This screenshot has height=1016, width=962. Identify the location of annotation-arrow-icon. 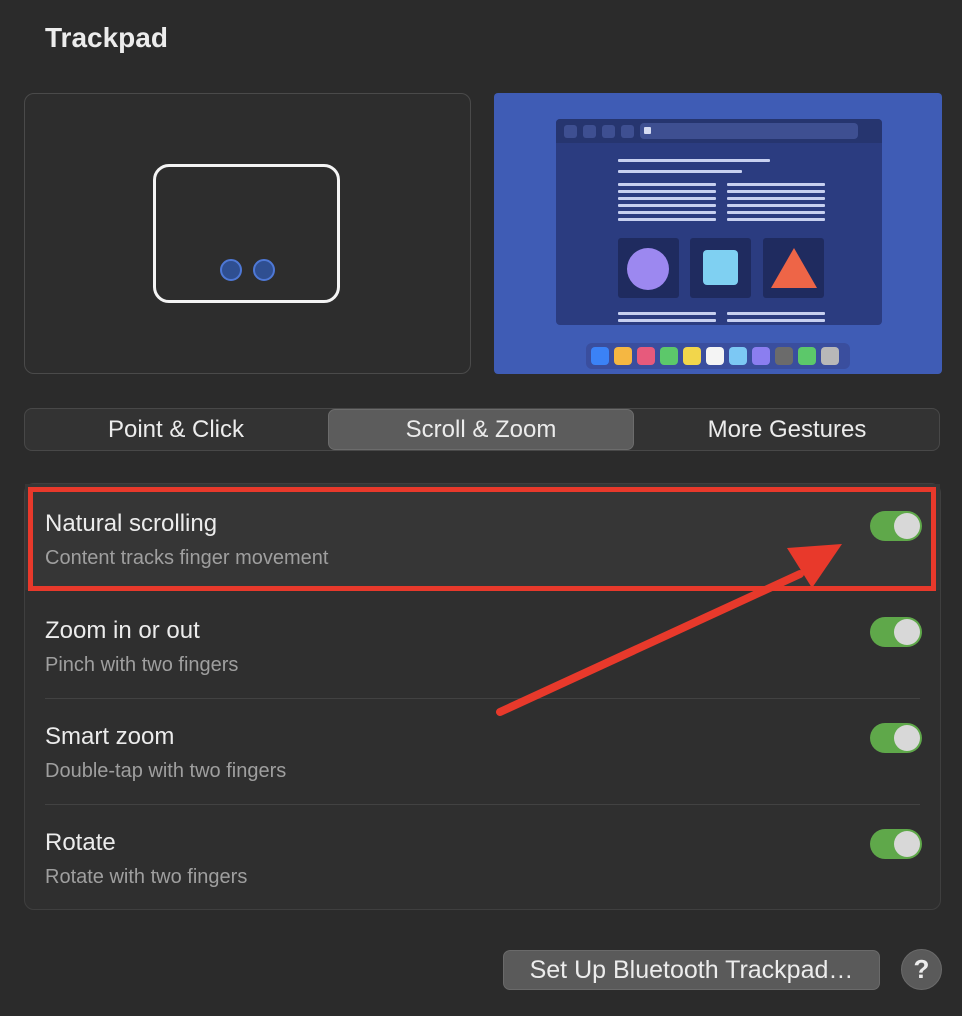
(669, 630).